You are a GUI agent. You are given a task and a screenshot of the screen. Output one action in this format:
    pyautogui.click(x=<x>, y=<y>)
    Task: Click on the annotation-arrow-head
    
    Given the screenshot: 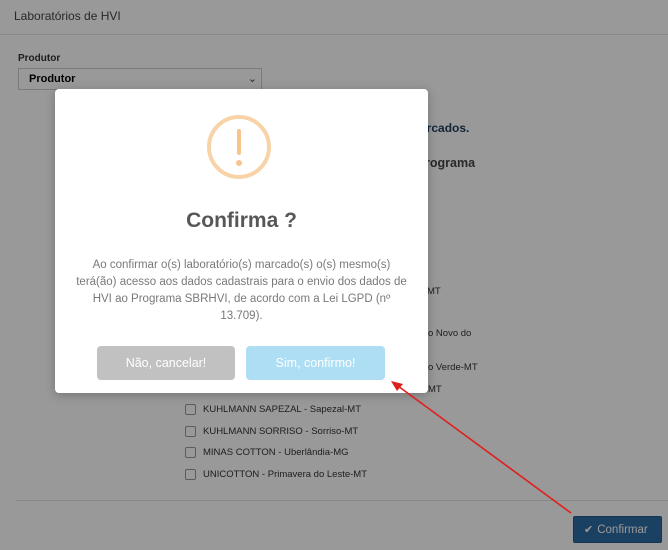 What is the action you would take?
    pyautogui.click(x=397, y=386)
    